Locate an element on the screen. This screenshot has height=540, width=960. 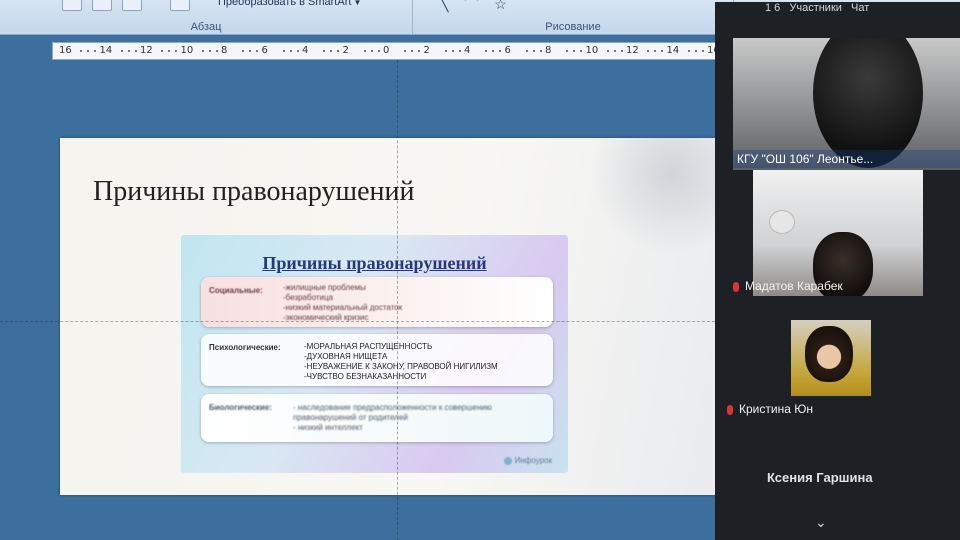
list-item: -жилищные проблемы is located at coordinates (324, 287).